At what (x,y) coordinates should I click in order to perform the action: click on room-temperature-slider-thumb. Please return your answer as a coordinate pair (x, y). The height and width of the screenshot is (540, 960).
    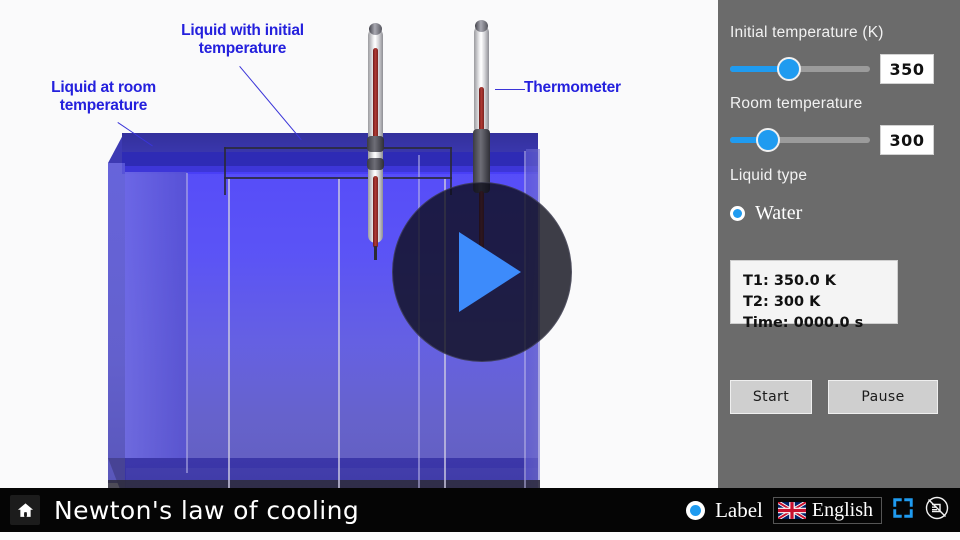
    Looking at the image, I should click on (767, 140).